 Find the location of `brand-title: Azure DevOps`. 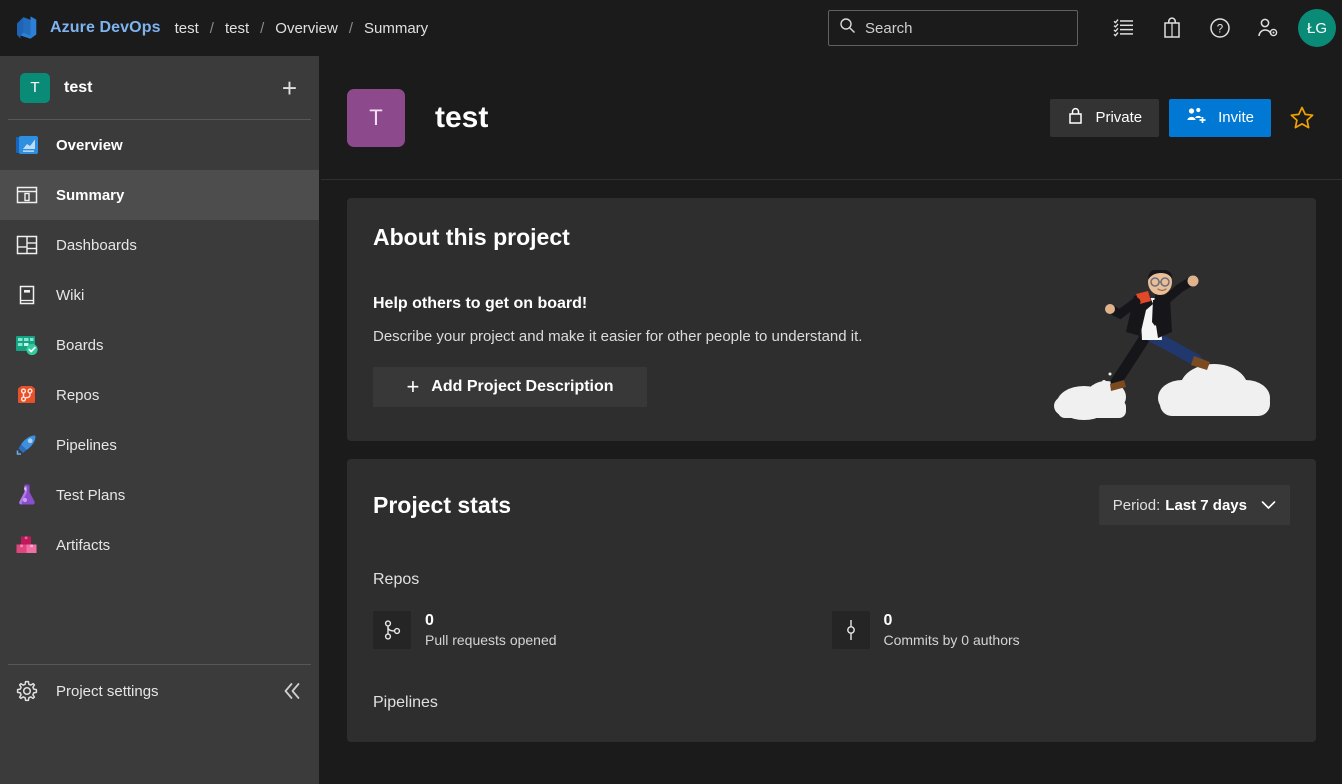

brand-title: Azure DevOps is located at coordinates (105, 28).